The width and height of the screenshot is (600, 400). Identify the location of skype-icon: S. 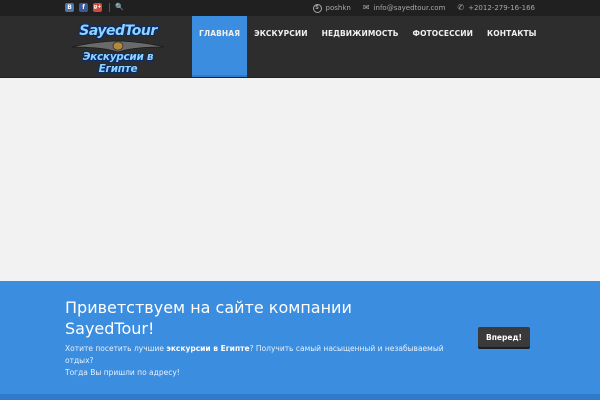
(317, 8).